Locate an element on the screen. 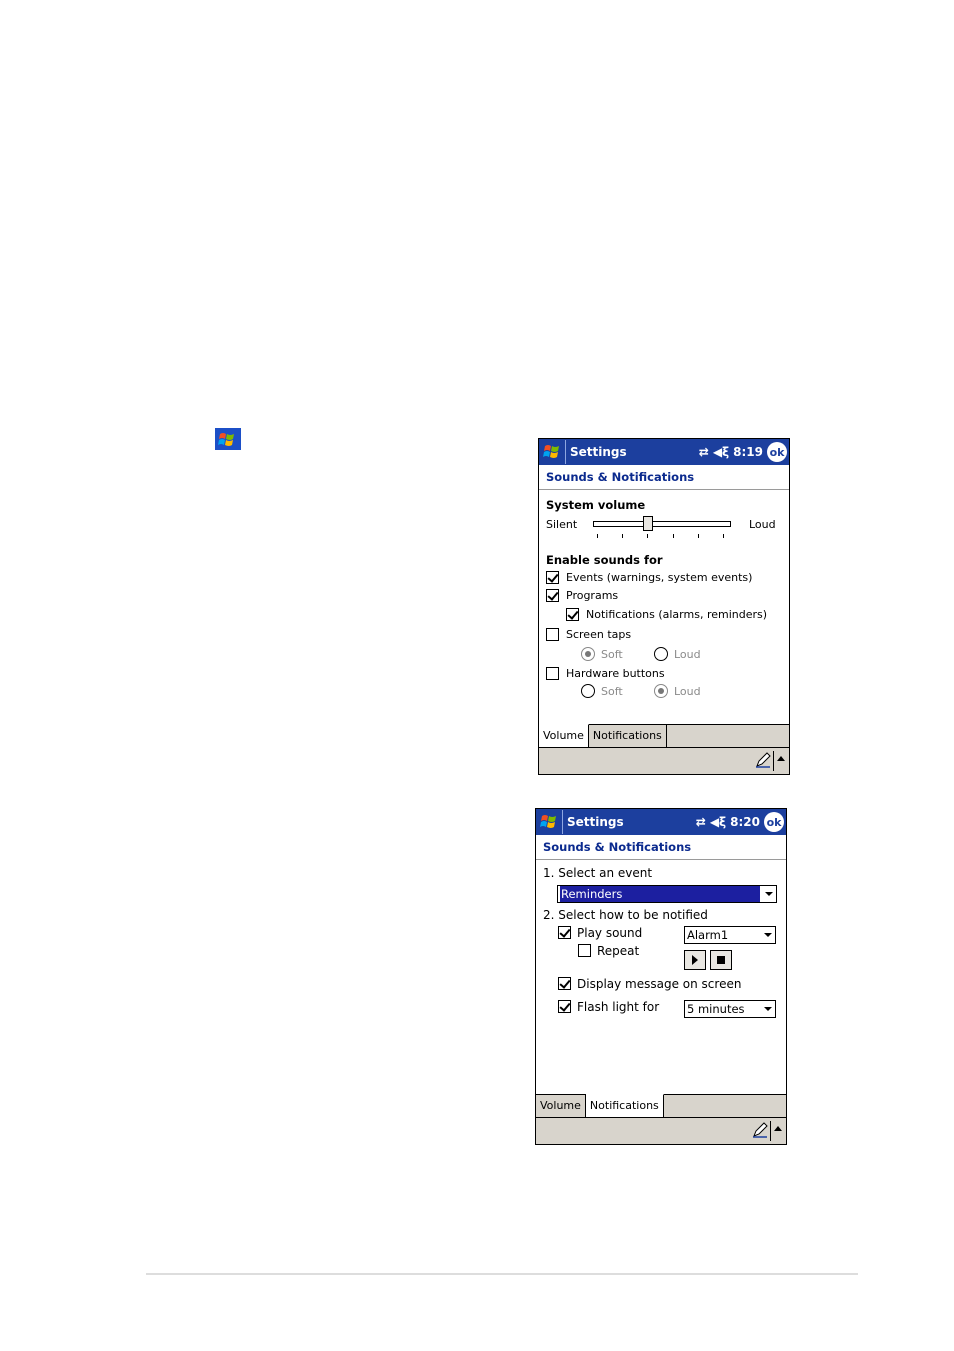 Image resolution: width=954 pixels, height=1351 pixels. volume-slider-track is located at coordinates (662, 524).